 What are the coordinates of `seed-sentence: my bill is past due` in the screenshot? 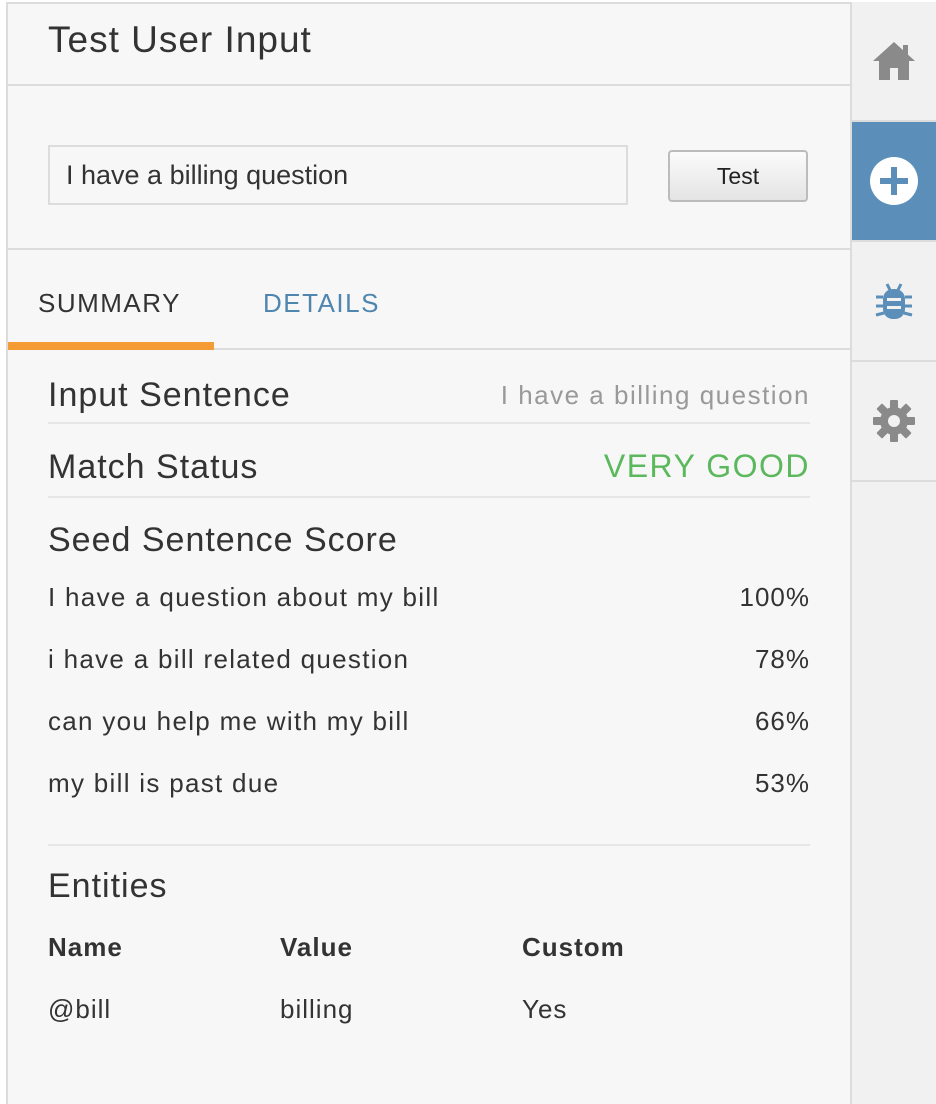 It's located at (164, 783).